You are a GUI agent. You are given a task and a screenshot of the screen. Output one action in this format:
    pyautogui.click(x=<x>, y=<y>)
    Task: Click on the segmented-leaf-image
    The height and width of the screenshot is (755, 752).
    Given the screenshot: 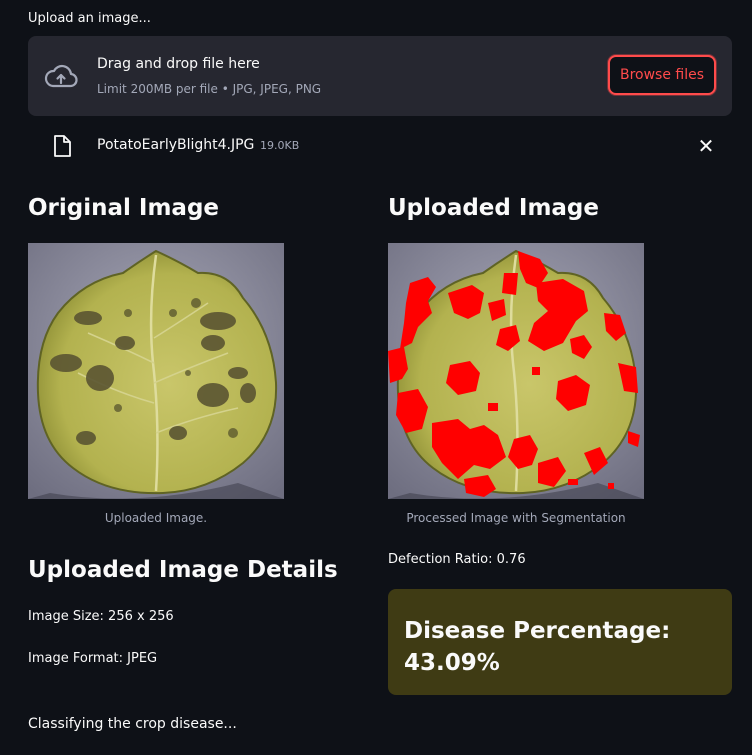 What is the action you would take?
    pyautogui.click(x=516, y=371)
    